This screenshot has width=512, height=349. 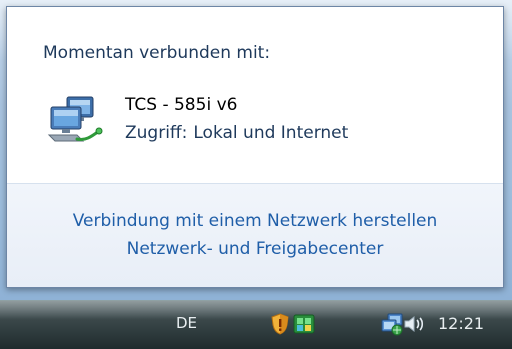 What do you see at coordinates (181, 105) in the screenshot?
I see `network-name: TCS - 585i v6` at bounding box center [181, 105].